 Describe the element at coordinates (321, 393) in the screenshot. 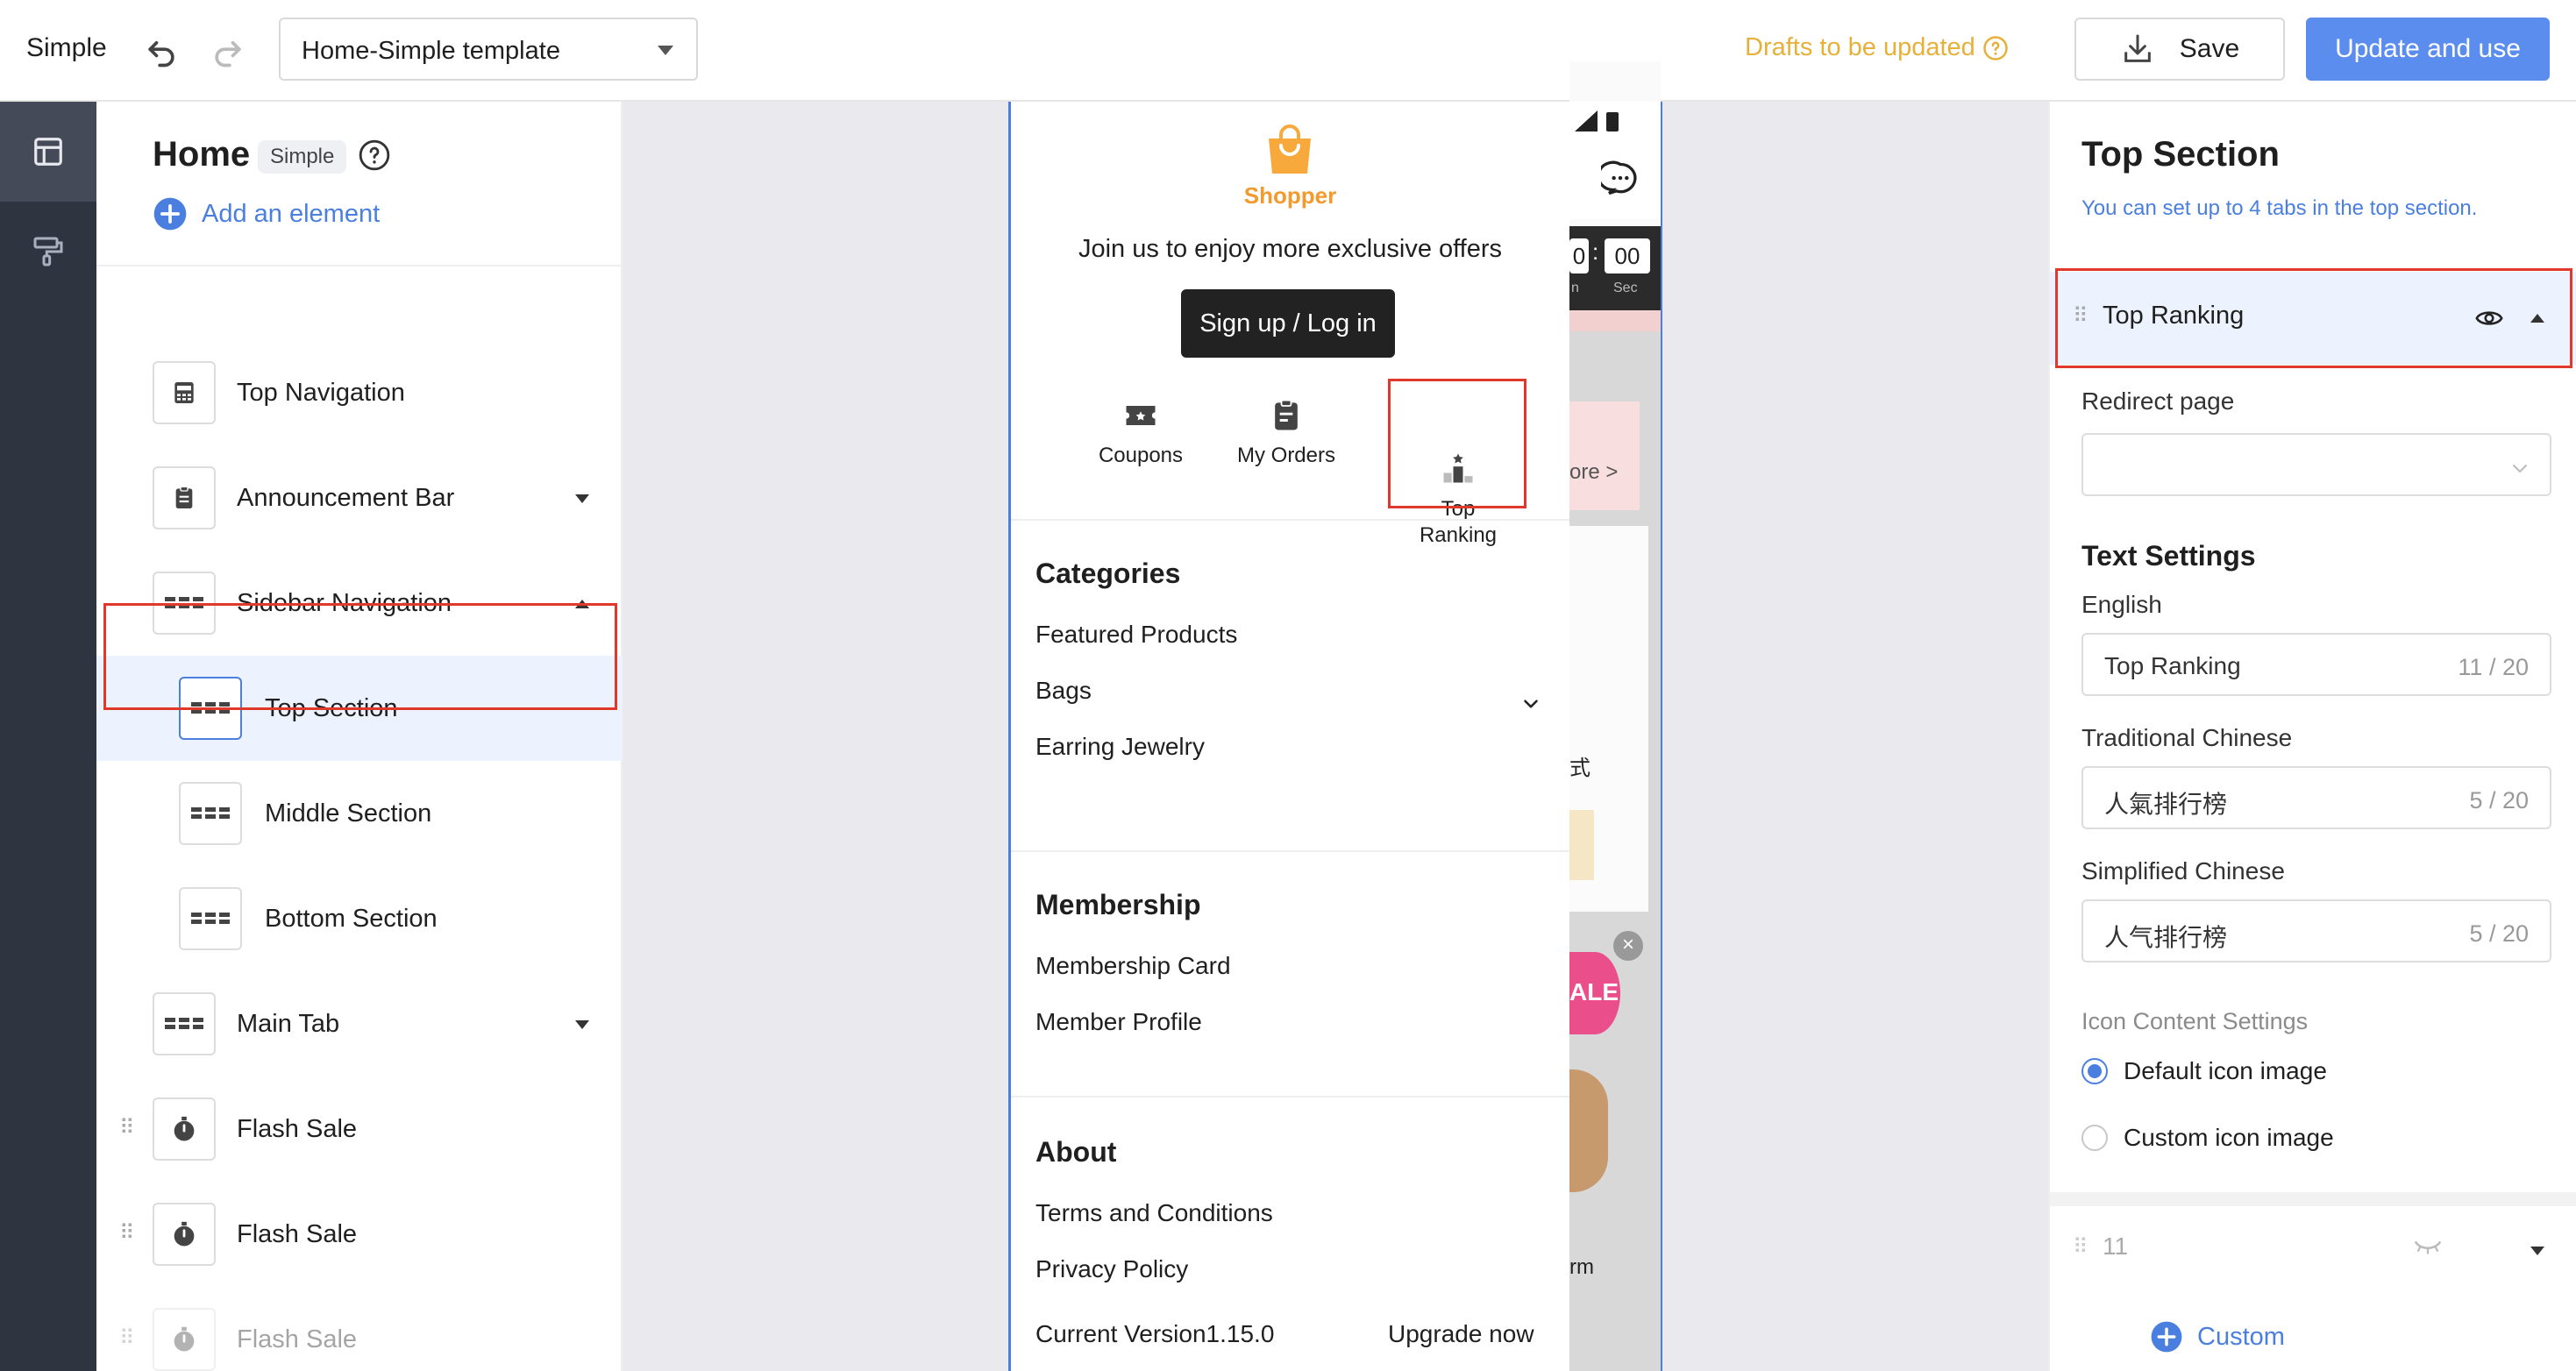

I see `tree-item-label: Top Navigation` at that location.